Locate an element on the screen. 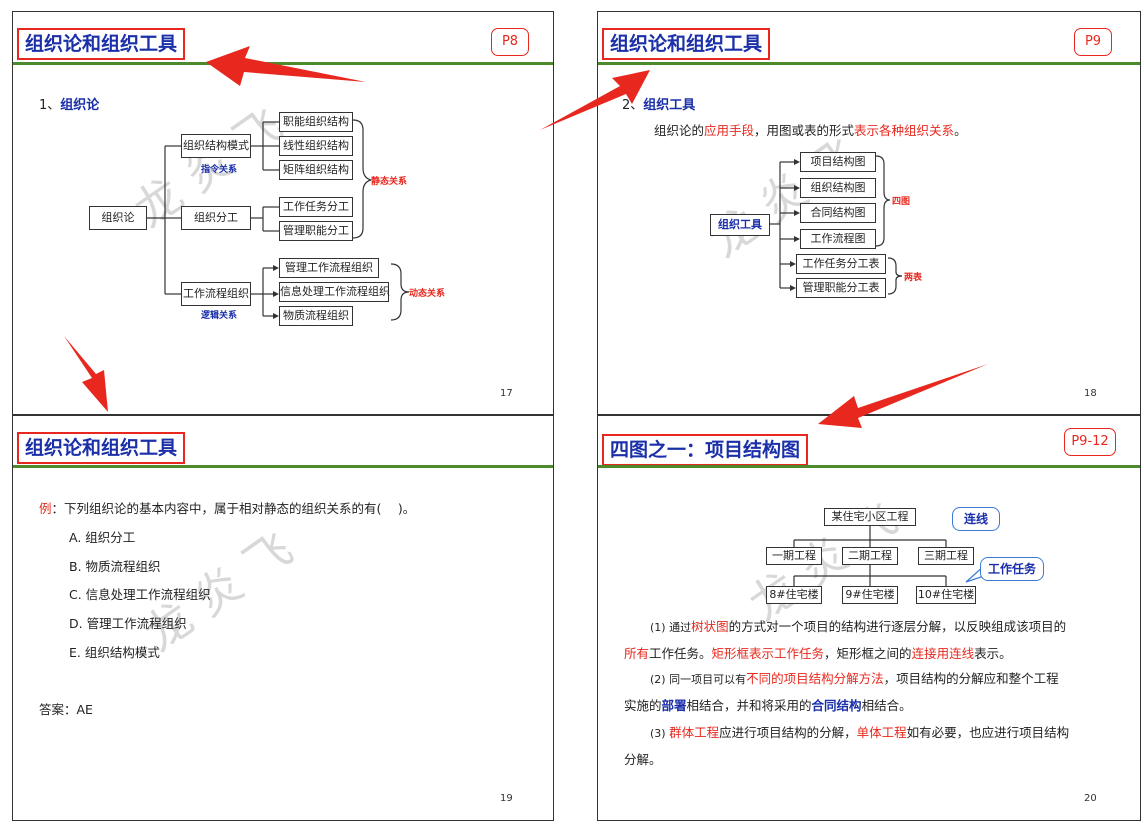  item-management-function-table: 管理职能分工表 is located at coordinates (841, 288).